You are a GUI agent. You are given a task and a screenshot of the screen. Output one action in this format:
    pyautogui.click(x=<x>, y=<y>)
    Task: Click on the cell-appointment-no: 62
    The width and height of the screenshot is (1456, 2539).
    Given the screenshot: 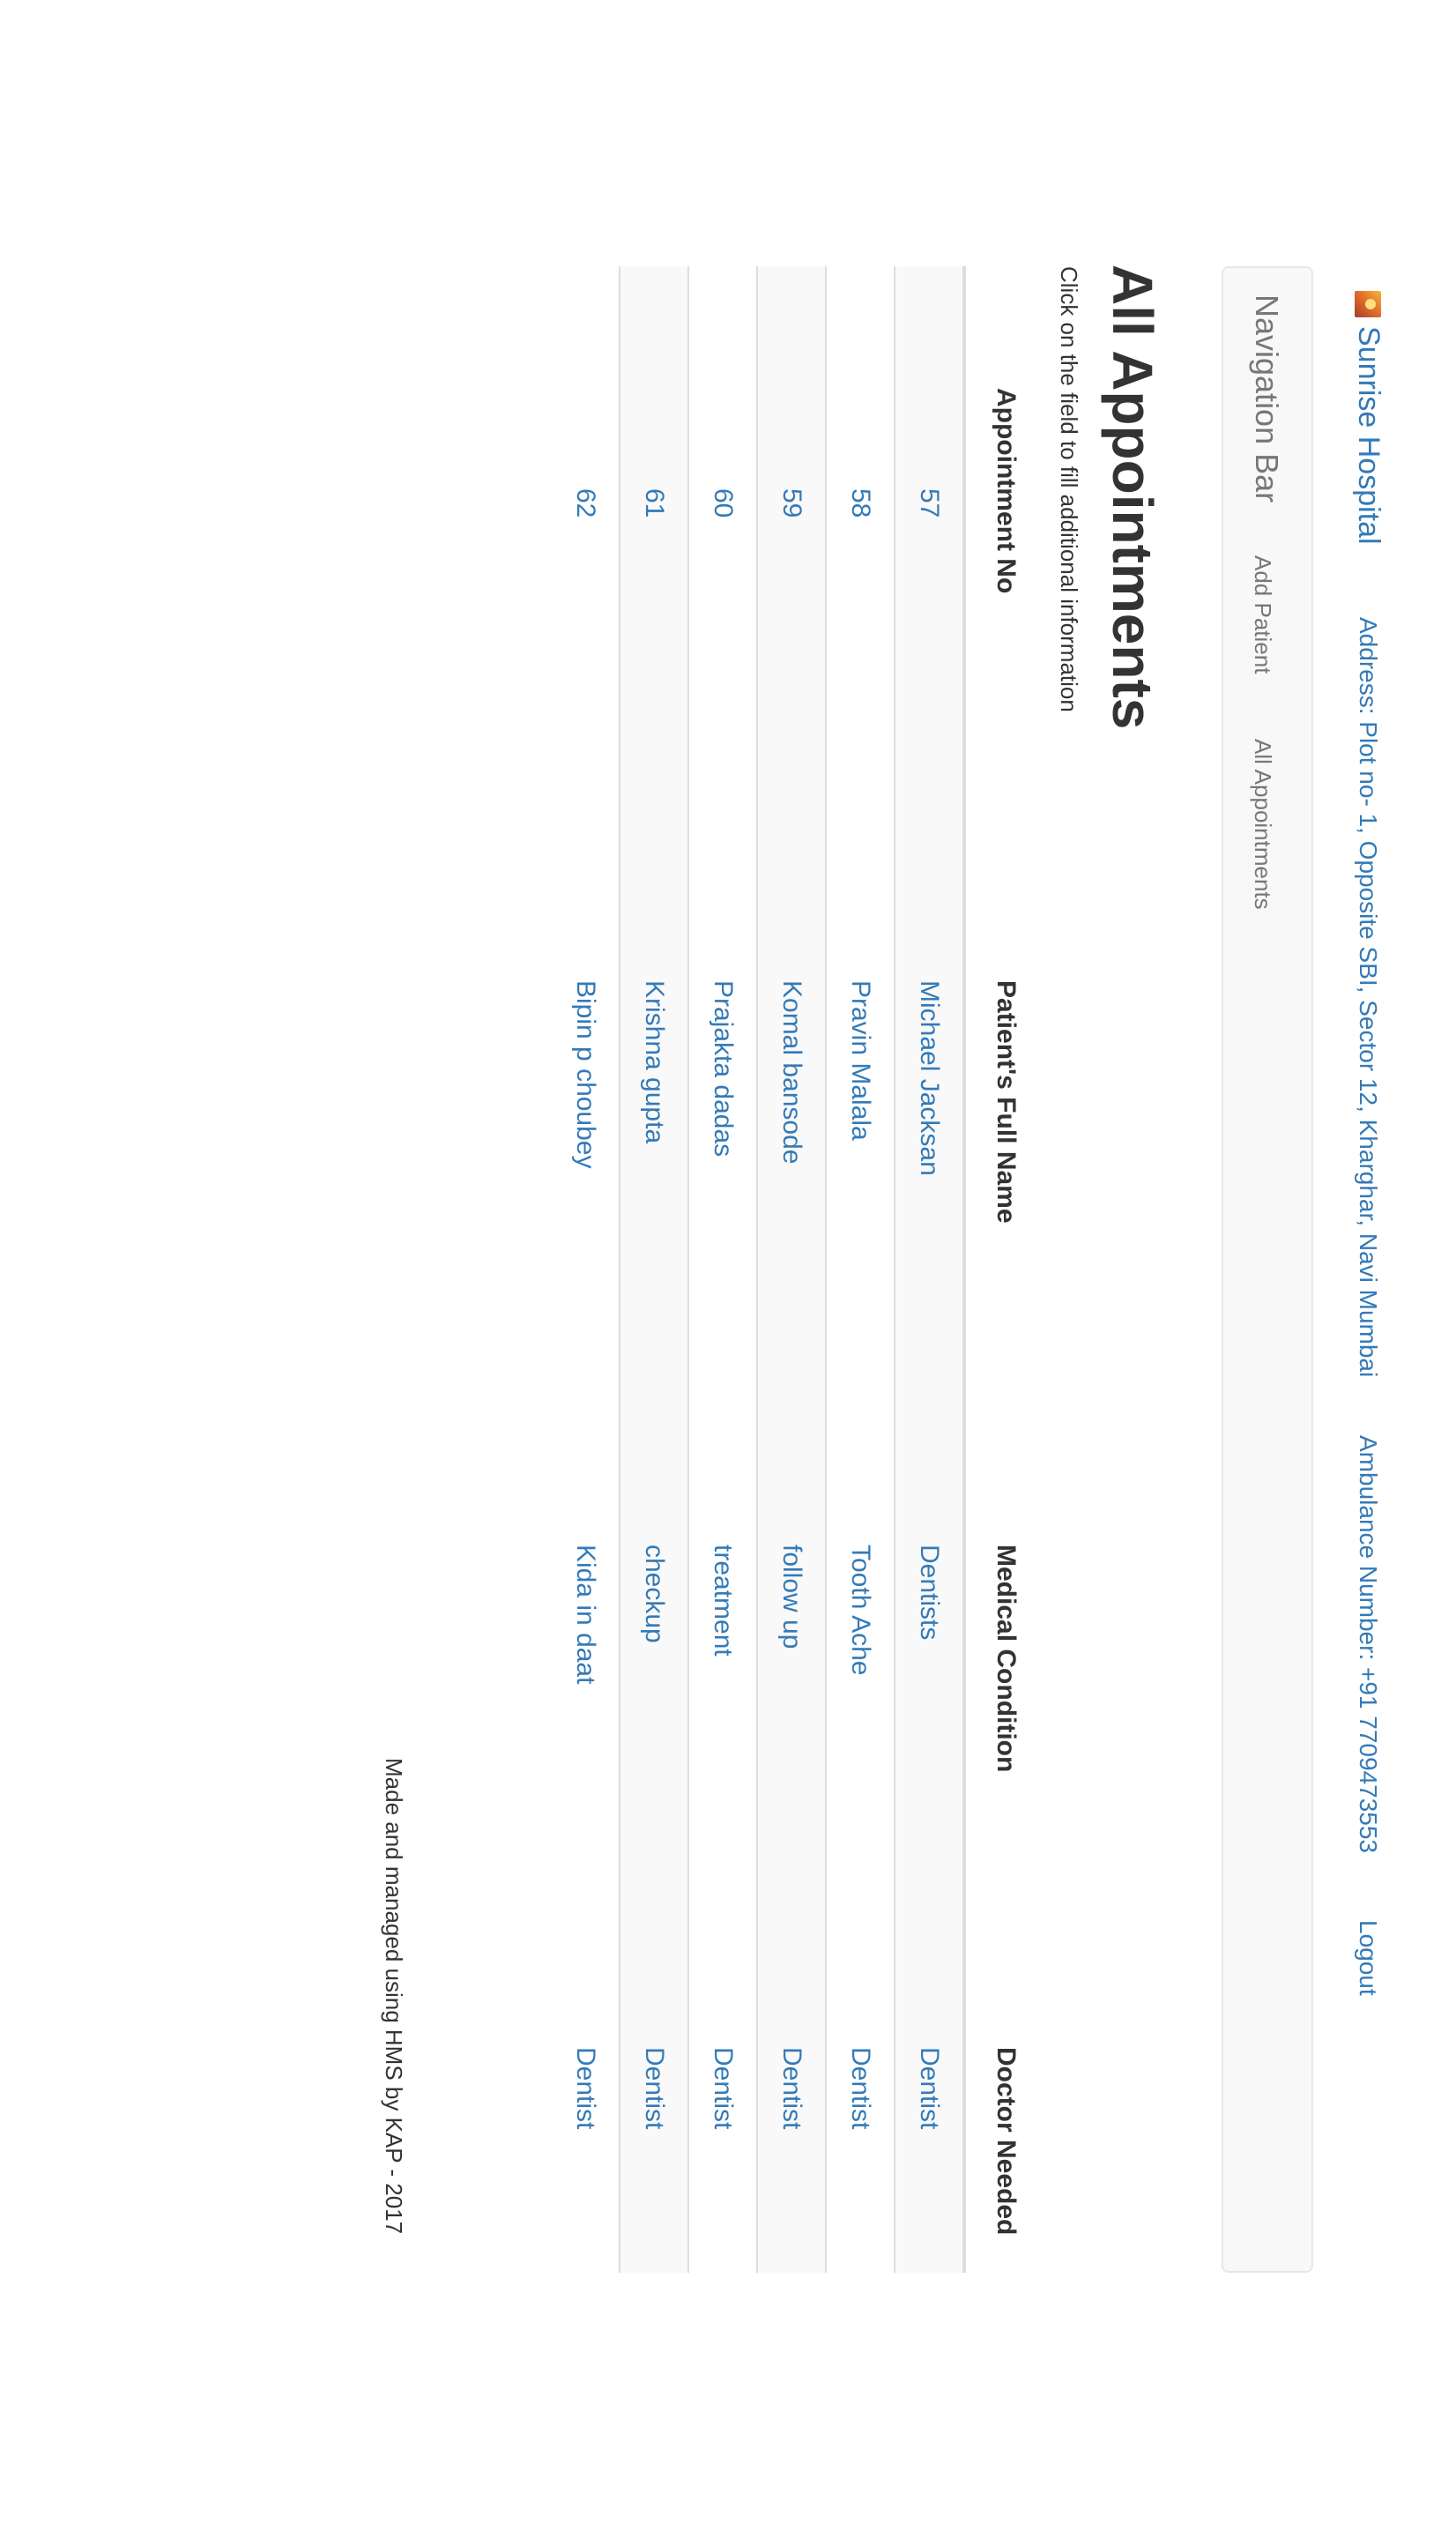 What is the action you would take?
    pyautogui.click(x=586, y=623)
    